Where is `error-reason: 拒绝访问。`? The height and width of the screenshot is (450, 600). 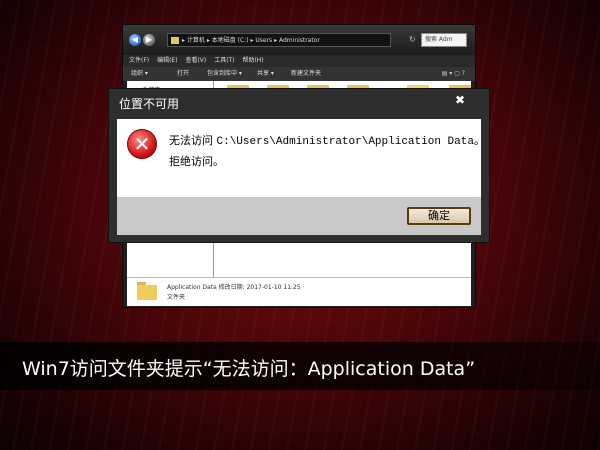 error-reason: 拒绝访问。 is located at coordinates (196, 161).